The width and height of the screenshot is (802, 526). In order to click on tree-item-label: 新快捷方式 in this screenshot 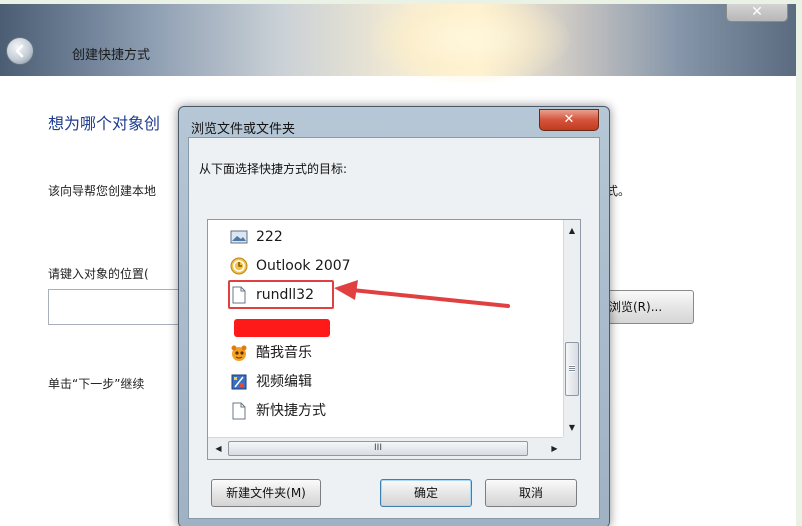, I will do `click(291, 411)`.